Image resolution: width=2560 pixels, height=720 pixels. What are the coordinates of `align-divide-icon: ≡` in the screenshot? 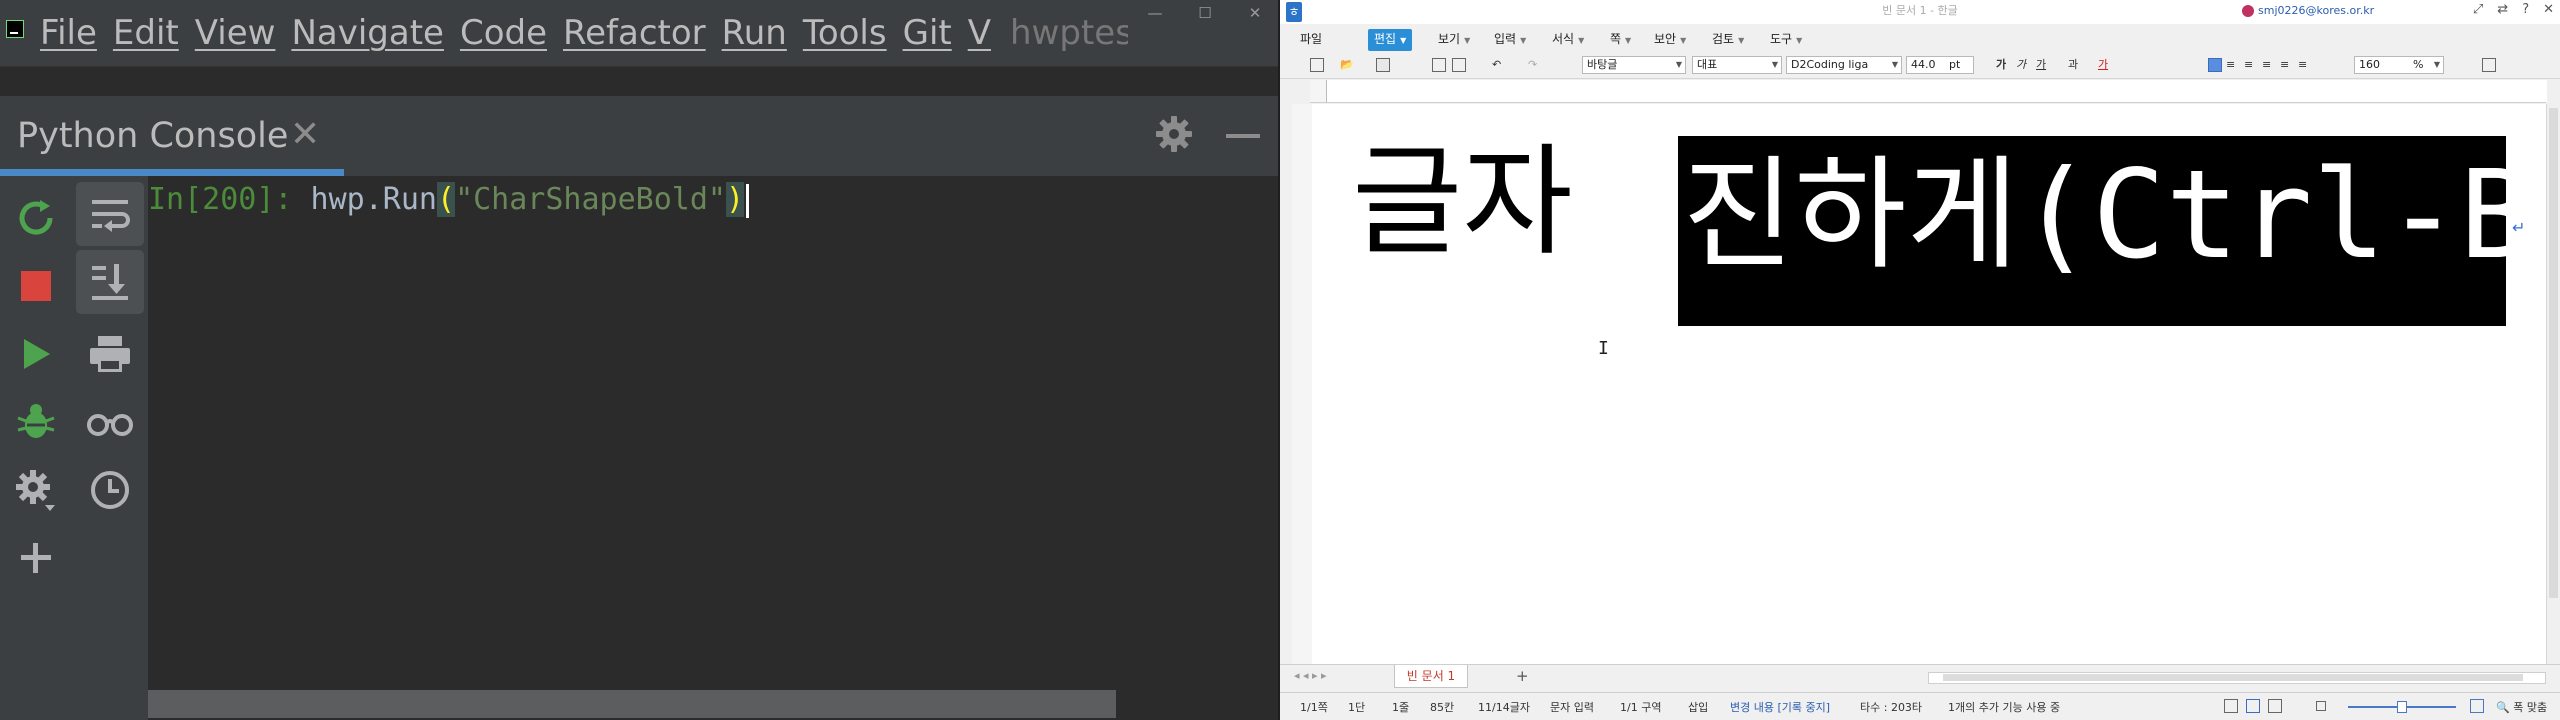 It's located at (2302, 65).